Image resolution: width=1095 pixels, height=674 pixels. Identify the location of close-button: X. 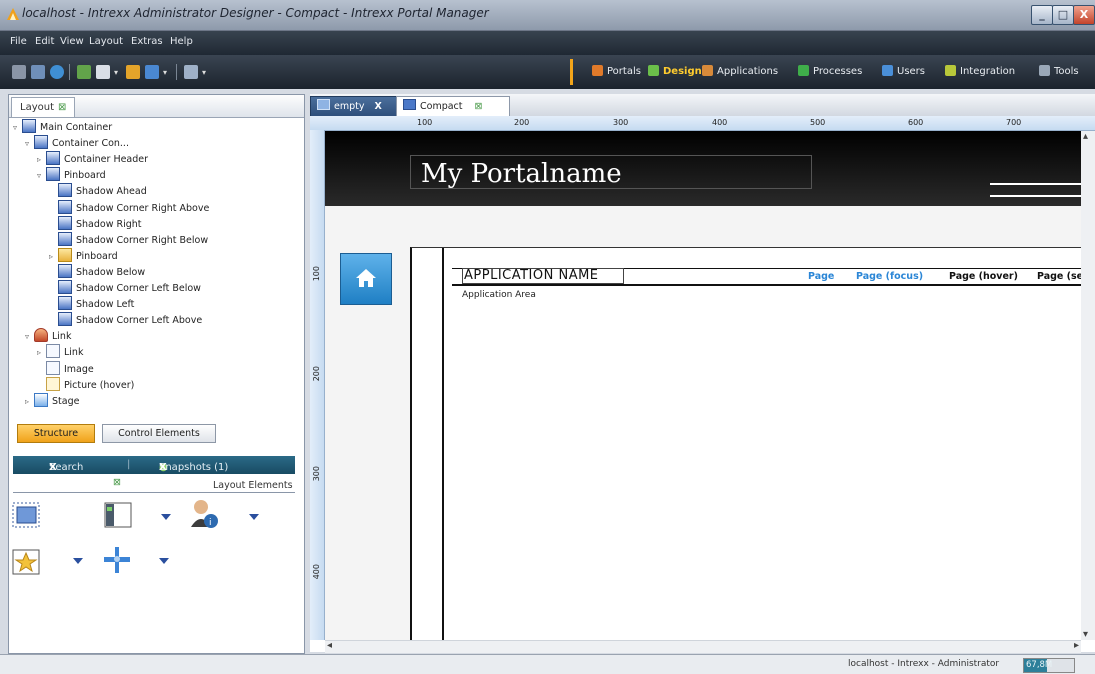
(1084, 15).